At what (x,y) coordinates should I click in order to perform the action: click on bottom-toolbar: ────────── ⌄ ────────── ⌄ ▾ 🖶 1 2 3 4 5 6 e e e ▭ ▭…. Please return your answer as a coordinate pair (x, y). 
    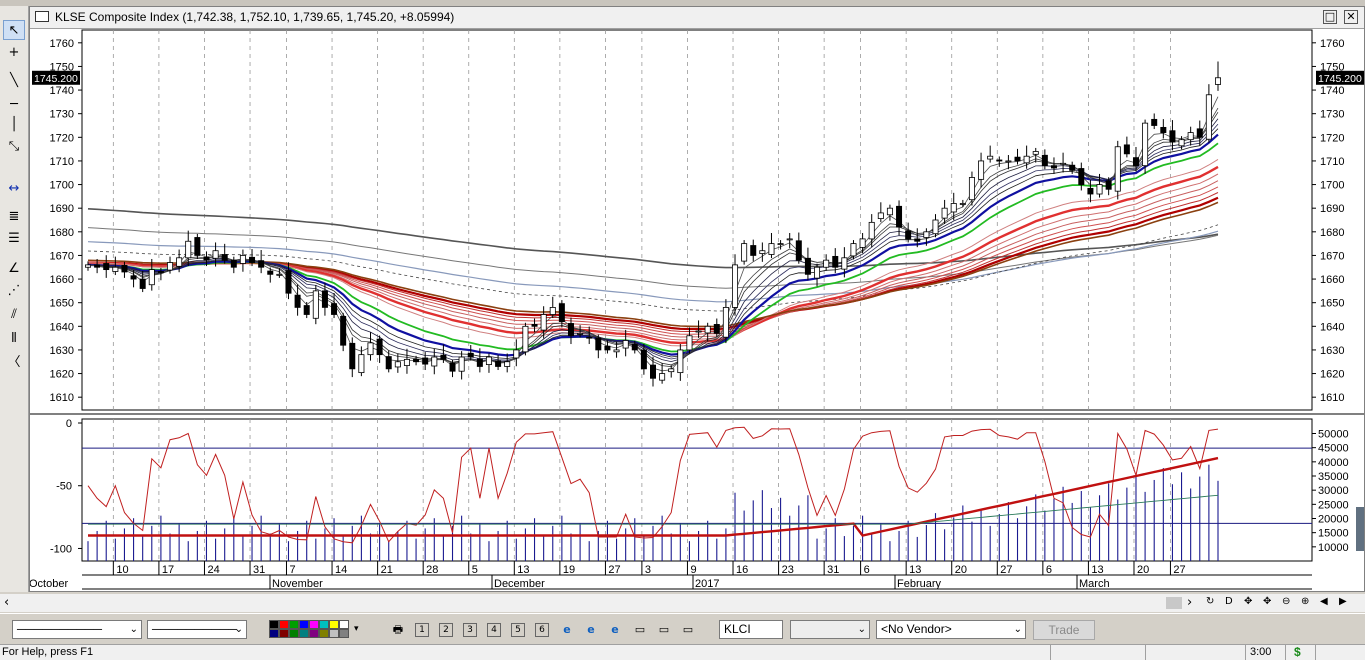
    Looking at the image, I should click on (682, 628).